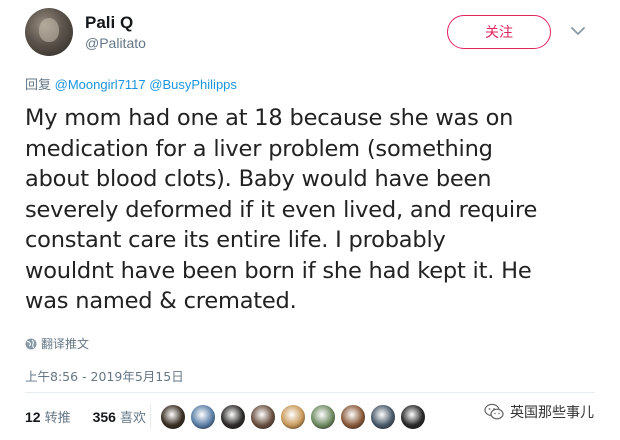 The height and width of the screenshot is (440, 620). Describe the element at coordinates (38, 84) in the screenshot. I see `reply-prefix: 回复` at that location.